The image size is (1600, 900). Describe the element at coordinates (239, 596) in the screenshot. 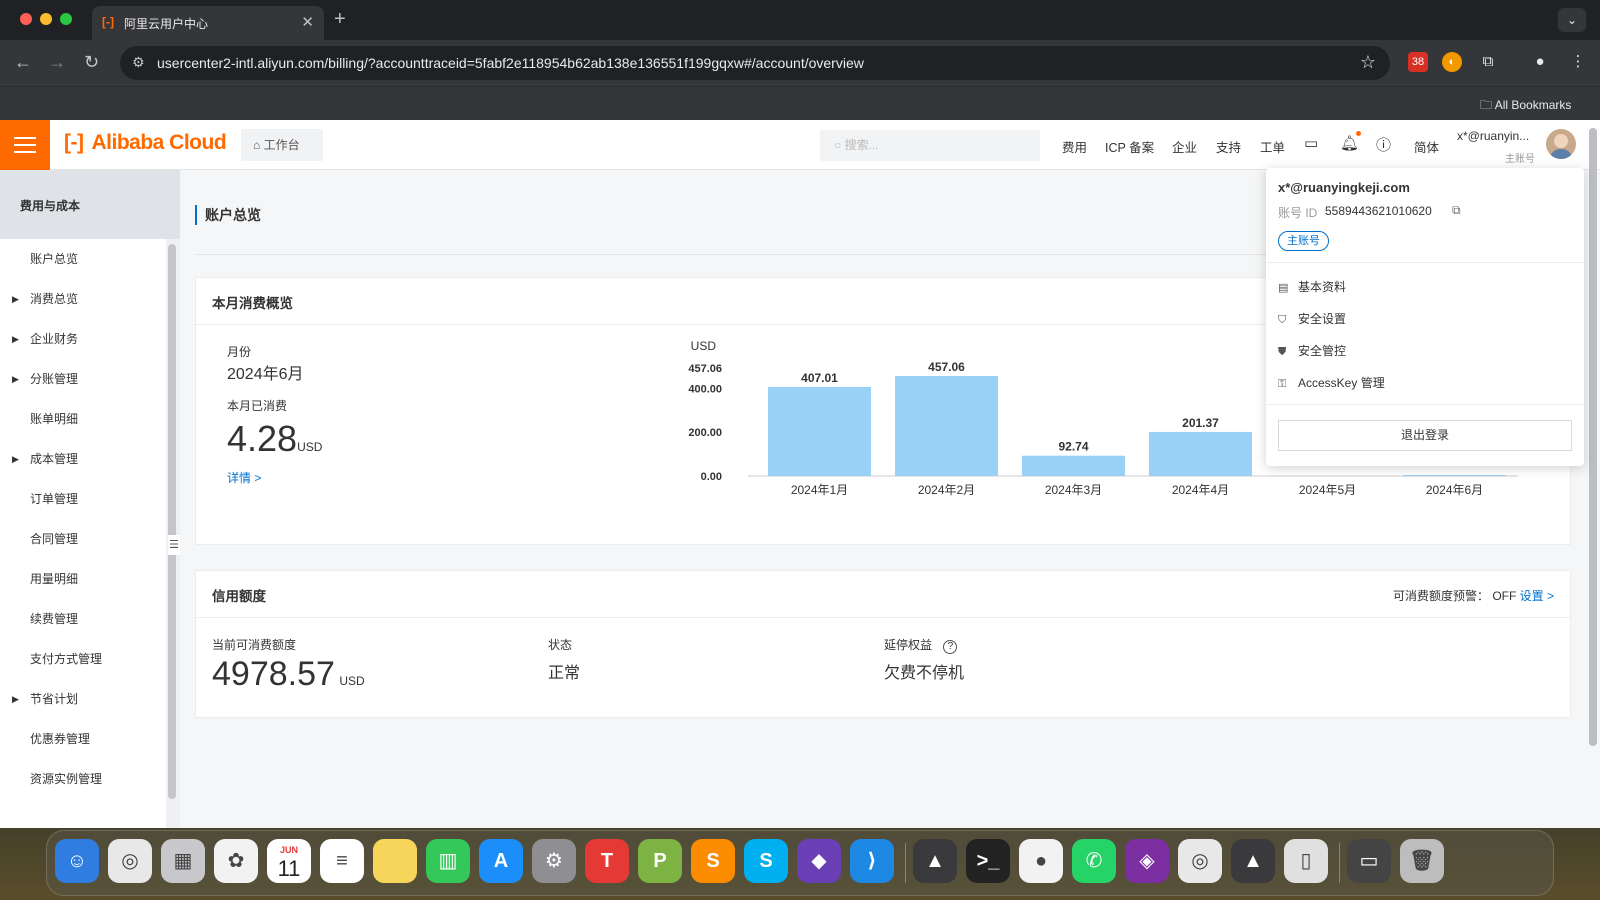

I see `credit-title: 信用额度` at that location.